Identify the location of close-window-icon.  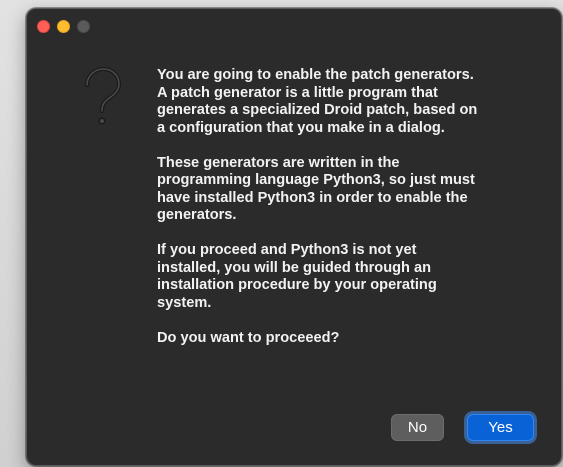
(43, 26).